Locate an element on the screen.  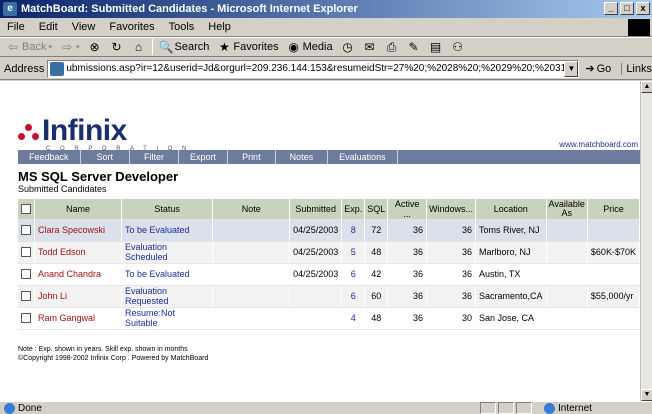
col-submitted: Submitted is located at coordinates (316, 209).